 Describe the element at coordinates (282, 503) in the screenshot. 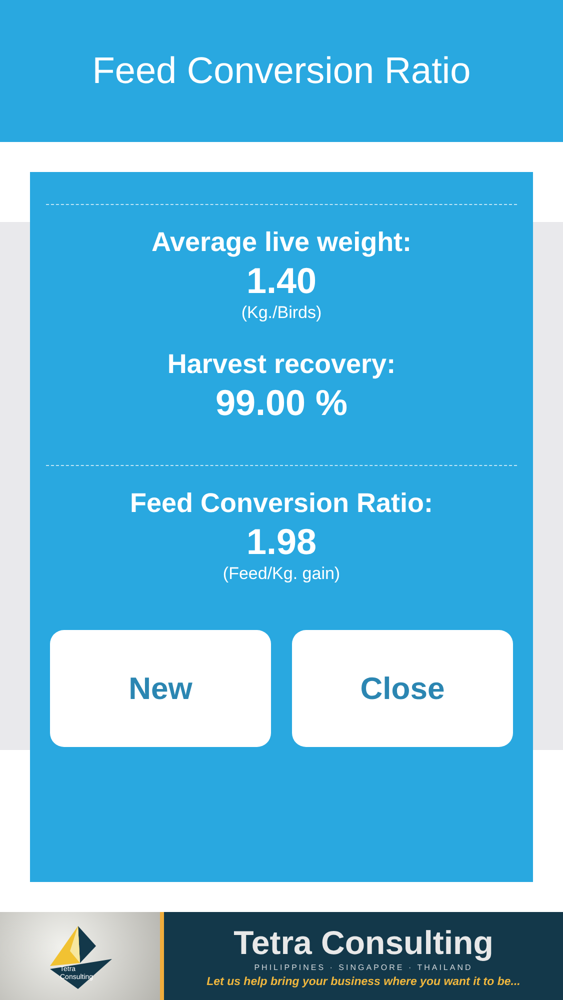

I see `result-label: Feed Conversion Ratio:` at that location.